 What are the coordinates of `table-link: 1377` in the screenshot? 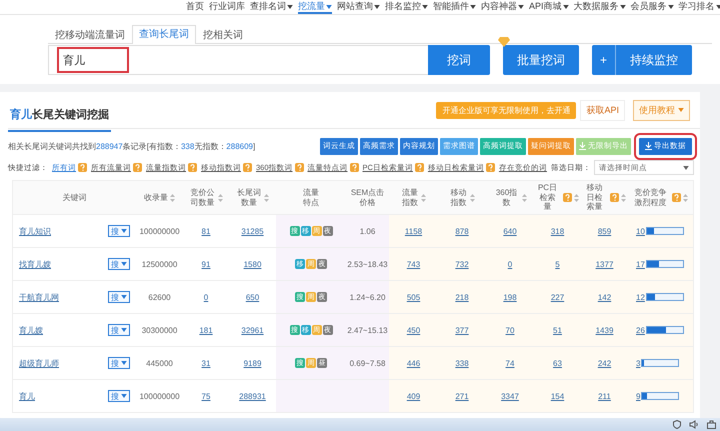 It's located at (605, 264).